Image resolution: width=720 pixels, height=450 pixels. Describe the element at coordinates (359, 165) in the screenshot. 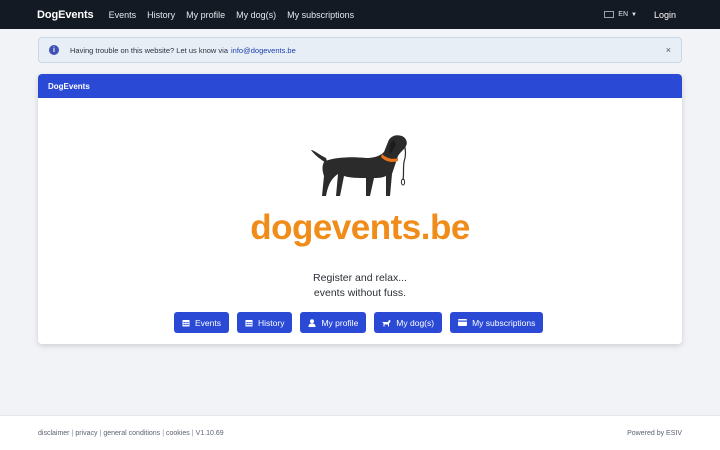

I see `dog-logo-icon` at that location.